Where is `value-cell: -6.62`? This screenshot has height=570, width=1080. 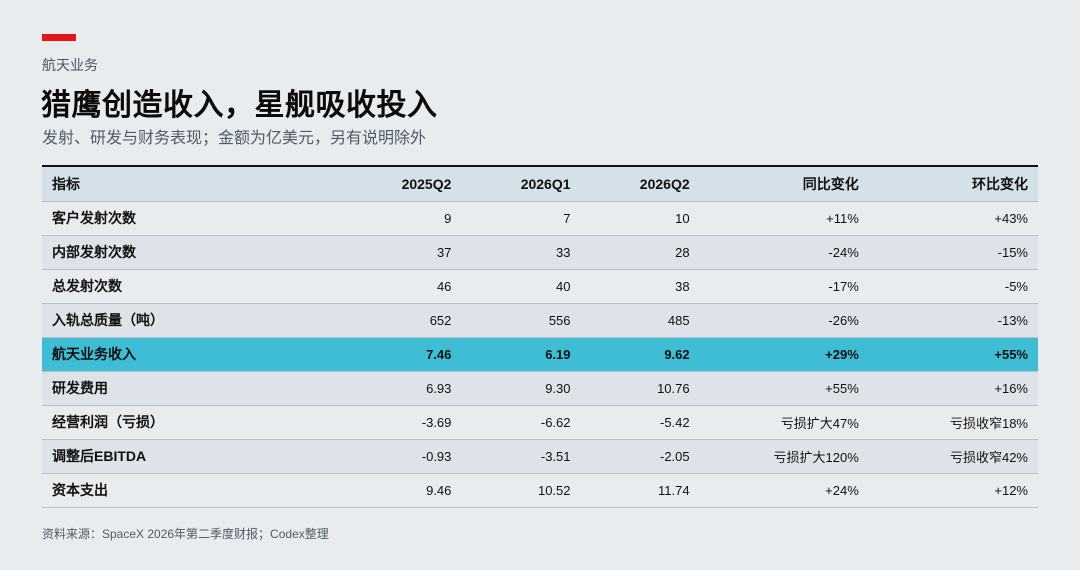
value-cell: -6.62 is located at coordinates (521, 422).